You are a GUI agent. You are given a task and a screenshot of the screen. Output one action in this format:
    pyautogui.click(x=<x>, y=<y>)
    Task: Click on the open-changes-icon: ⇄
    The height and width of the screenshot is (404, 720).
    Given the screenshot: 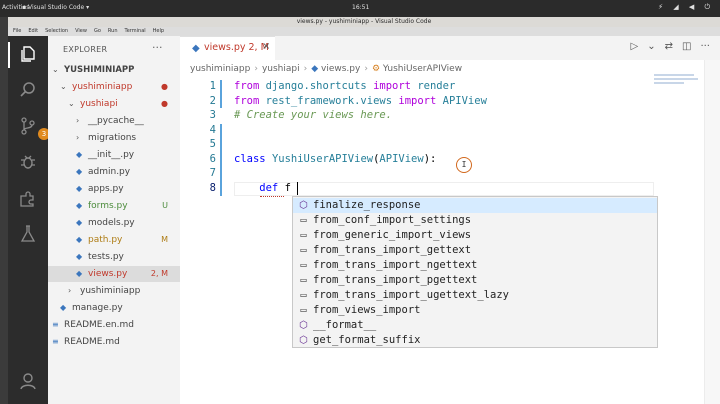 What is the action you would take?
    pyautogui.click(x=669, y=46)
    